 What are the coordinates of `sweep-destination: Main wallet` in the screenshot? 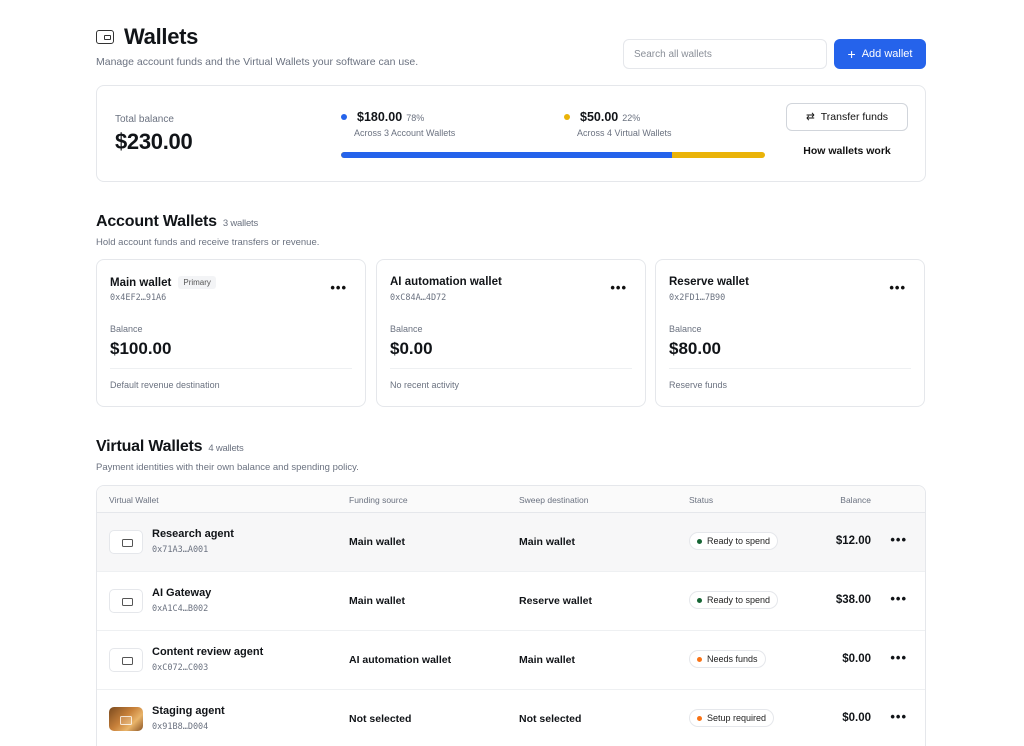 It's located at (547, 660).